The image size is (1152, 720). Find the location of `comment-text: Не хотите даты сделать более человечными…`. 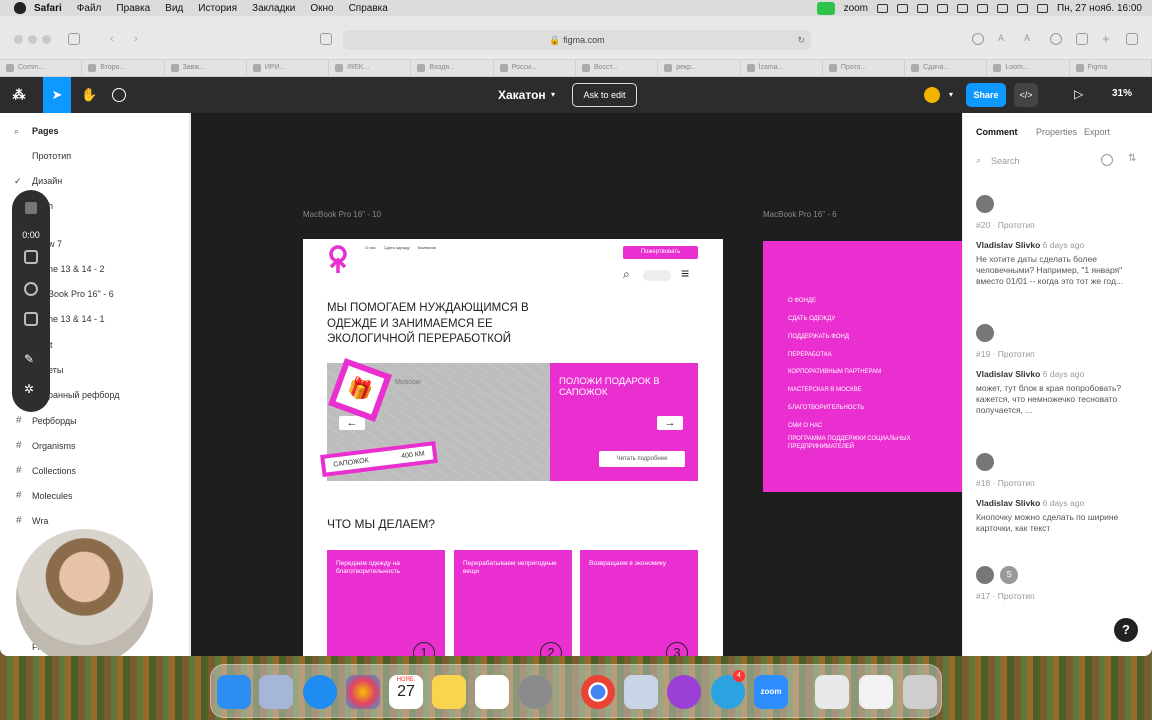

comment-text: Не хотите даты сделать более человечными… is located at coordinates (1059, 270).